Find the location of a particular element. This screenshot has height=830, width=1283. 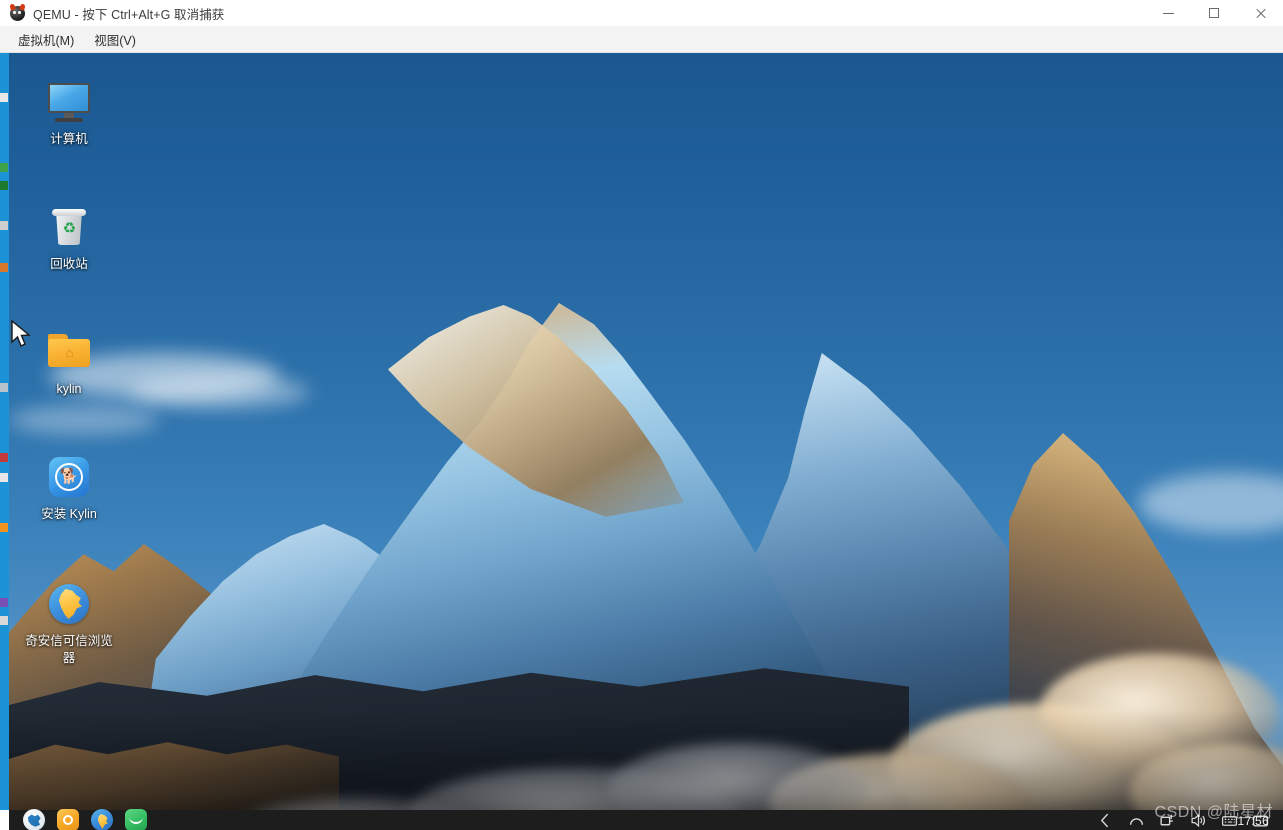

maximize-icon is located at coordinates (1214, 13).